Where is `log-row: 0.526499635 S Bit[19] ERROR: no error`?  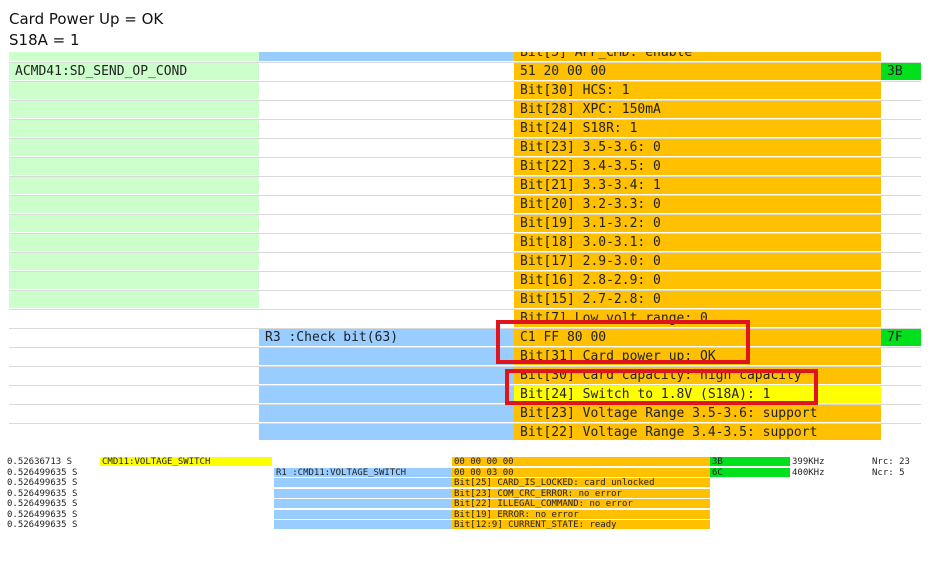 log-row: 0.526499635 S Bit[19] ERROR: no error is located at coordinates (466, 515).